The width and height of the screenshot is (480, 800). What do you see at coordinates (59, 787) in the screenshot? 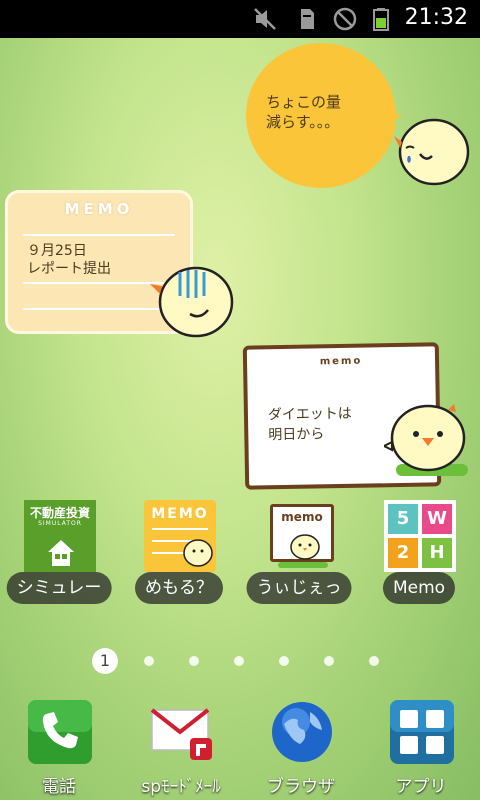
I see `dock-label: 電話` at bounding box center [59, 787].